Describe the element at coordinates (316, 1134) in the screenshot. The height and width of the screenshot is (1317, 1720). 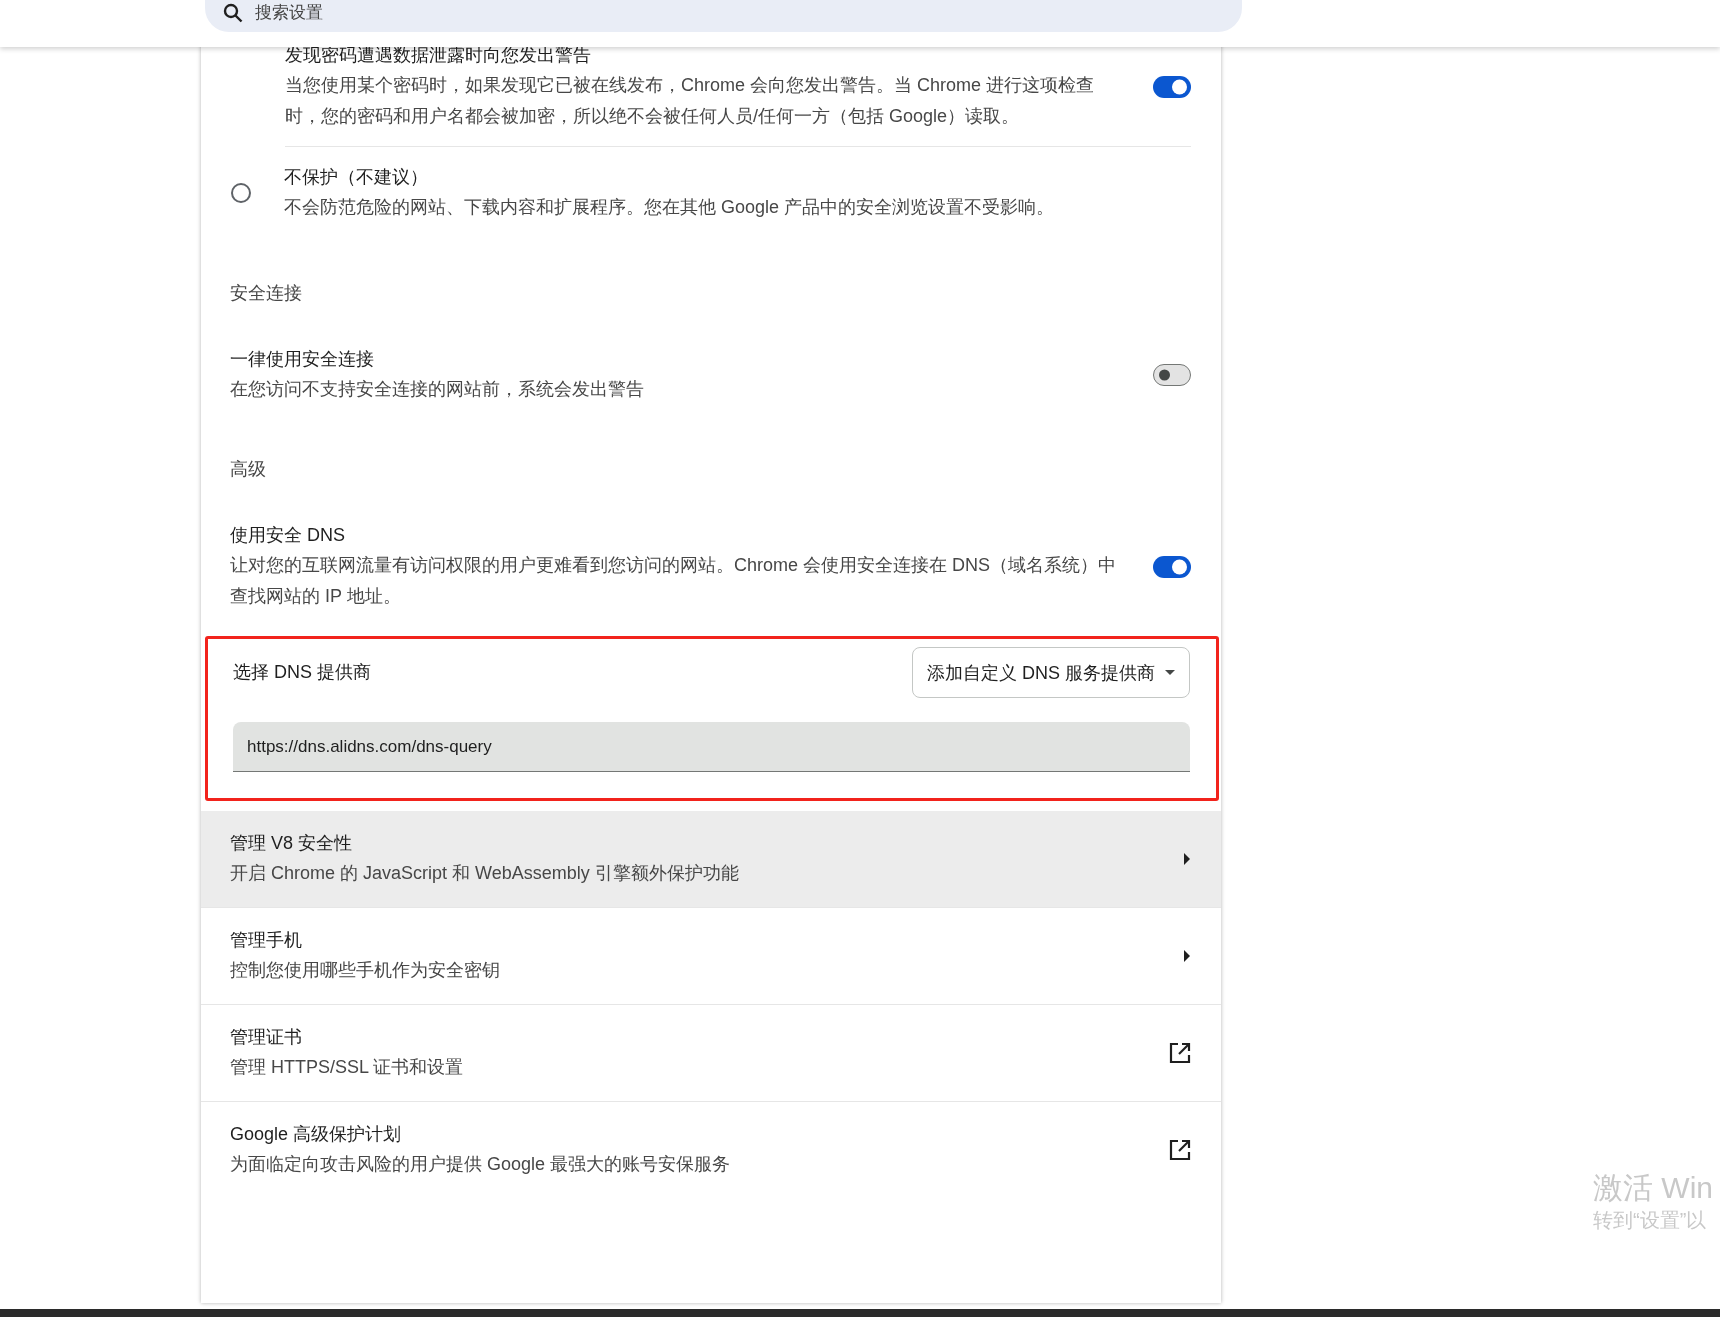
I see `link-title: Google 高级保护计划` at that location.